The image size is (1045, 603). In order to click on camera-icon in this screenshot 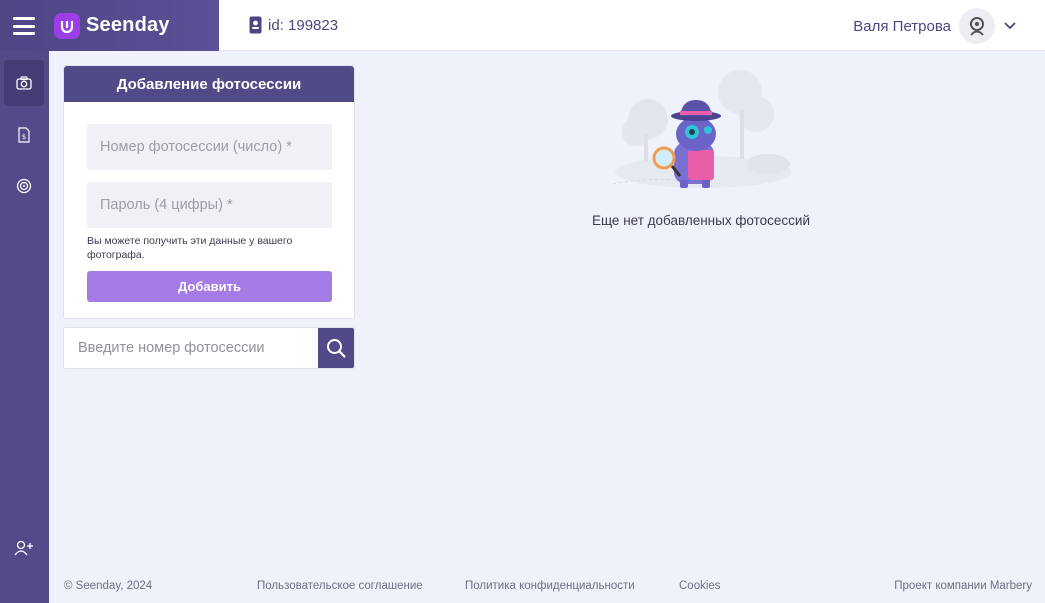, I will do `click(24, 83)`.